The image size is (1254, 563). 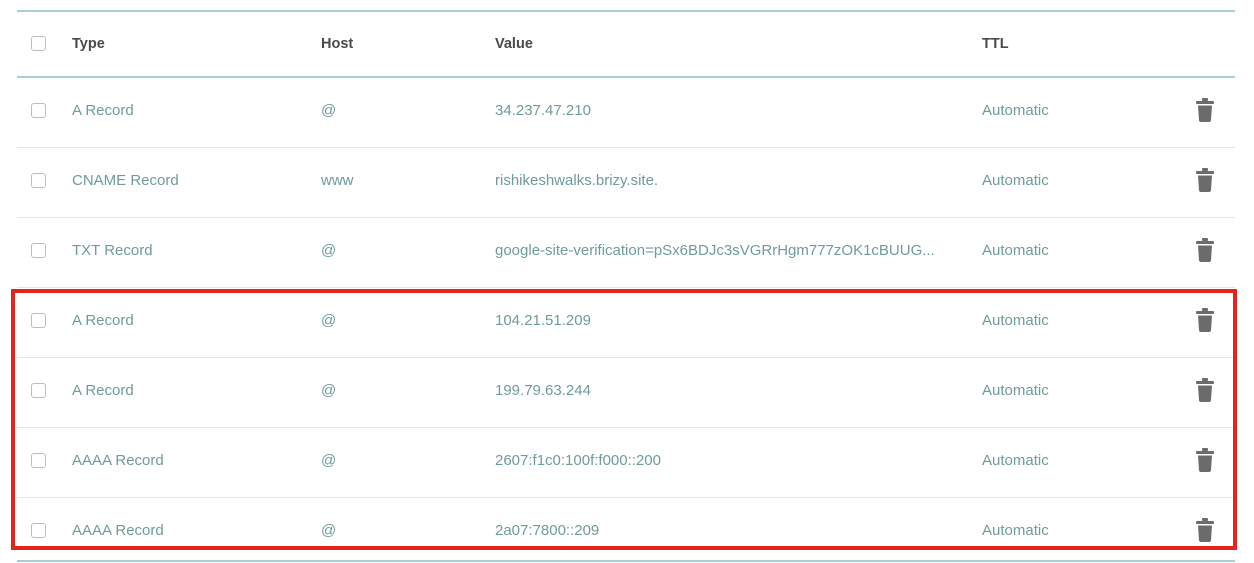 I want to click on record-host: www, so click(x=337, y=180).